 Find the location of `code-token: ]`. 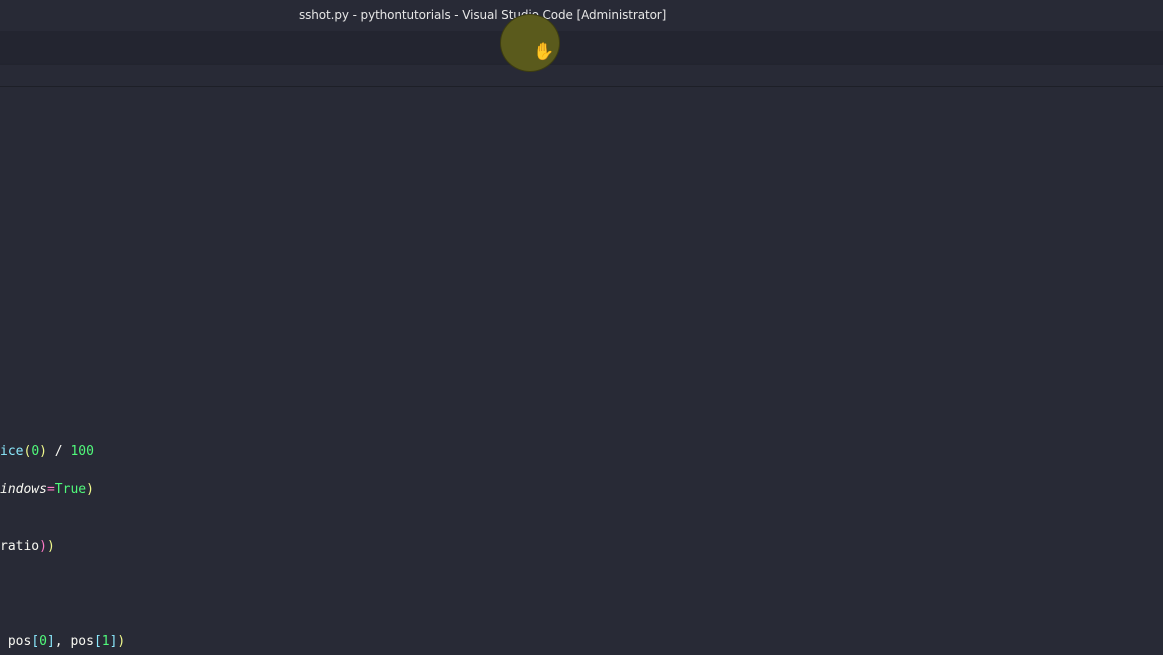

code-token: ] is located at coordinates (50, 641).